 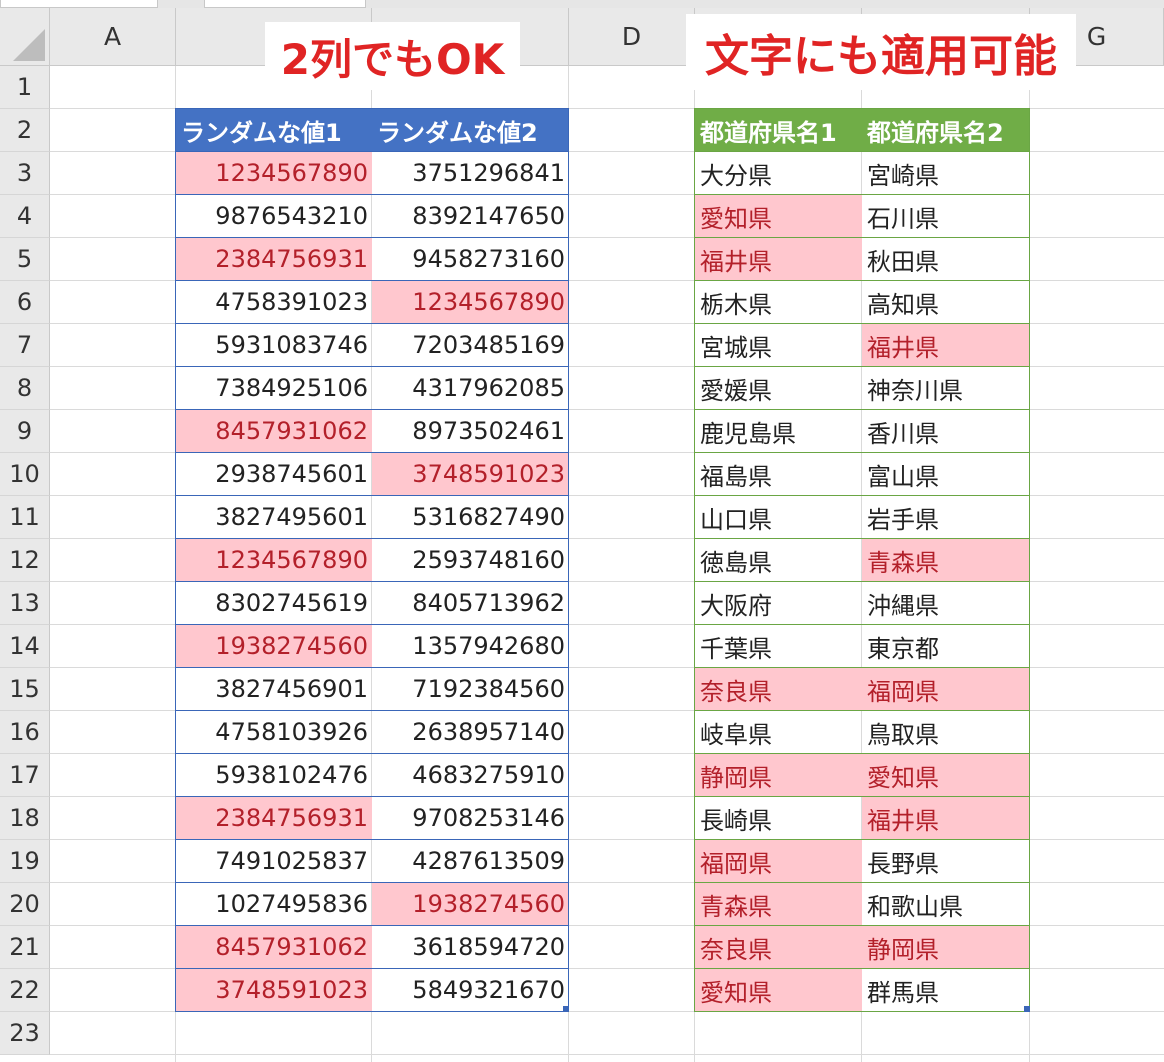 What do you see at coordinates (274, 130) in the screenshot?
I see `numbers_table-header-1: ランダムな値1` at bounding box center [274, 130].